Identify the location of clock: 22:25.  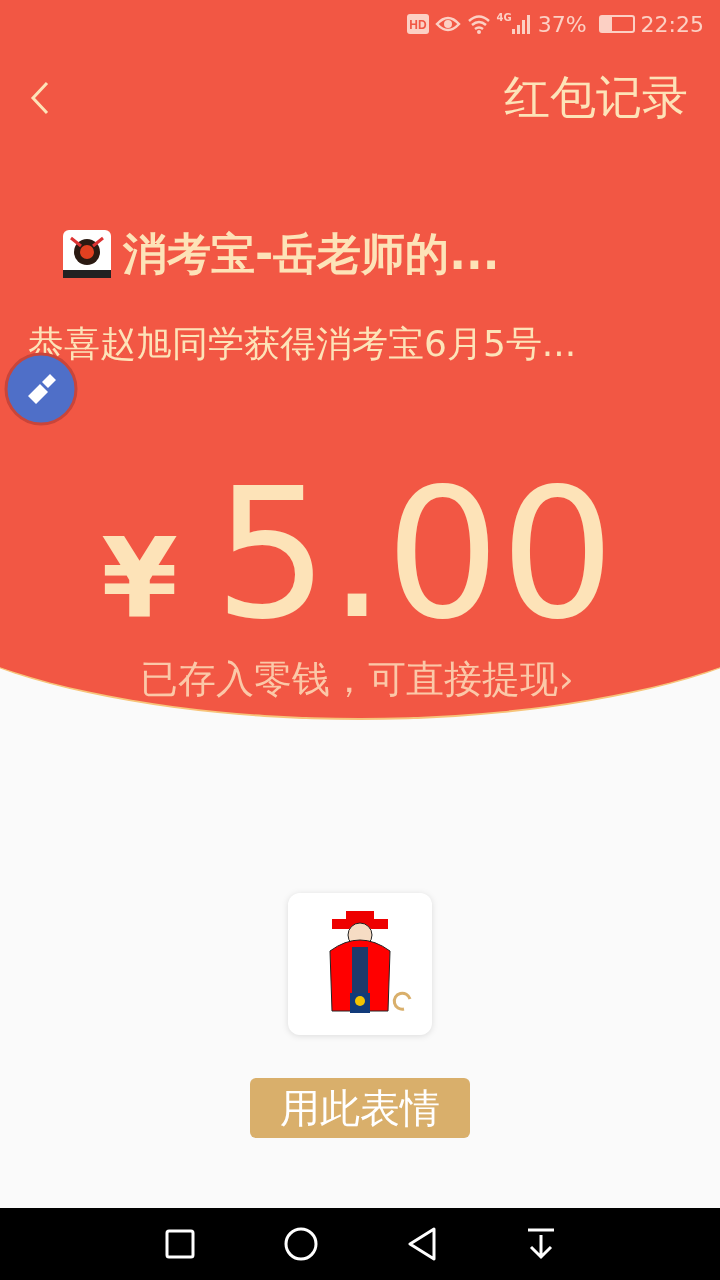
(672, 24).